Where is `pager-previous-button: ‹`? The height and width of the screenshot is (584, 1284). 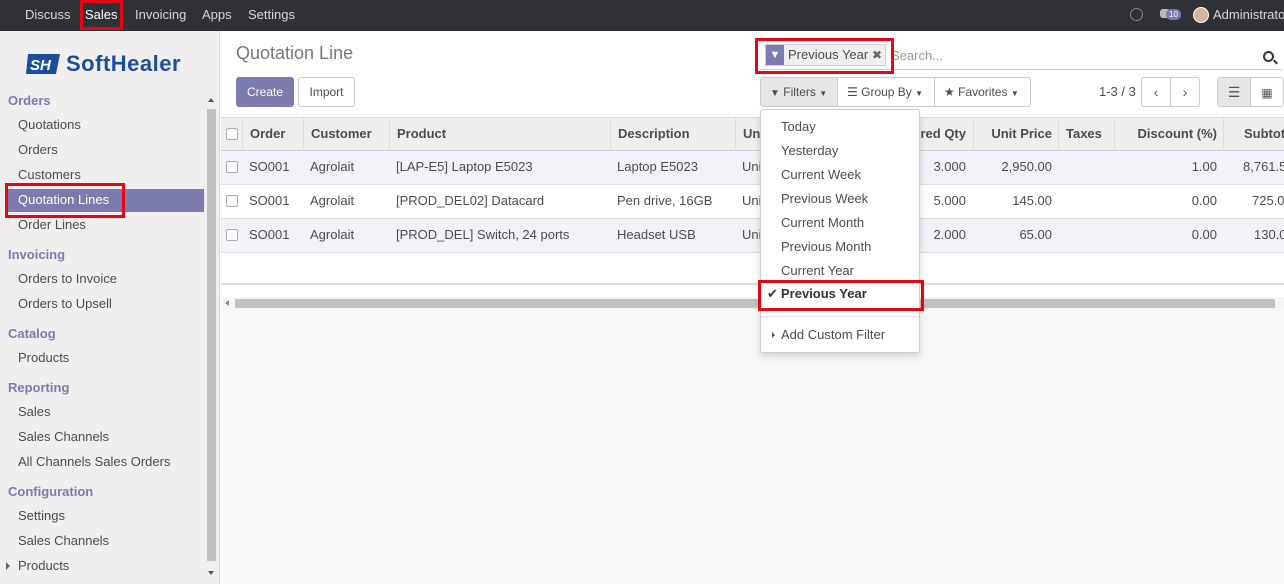 pager-previous-button: ‹ is located at coordinates (1156, 92).